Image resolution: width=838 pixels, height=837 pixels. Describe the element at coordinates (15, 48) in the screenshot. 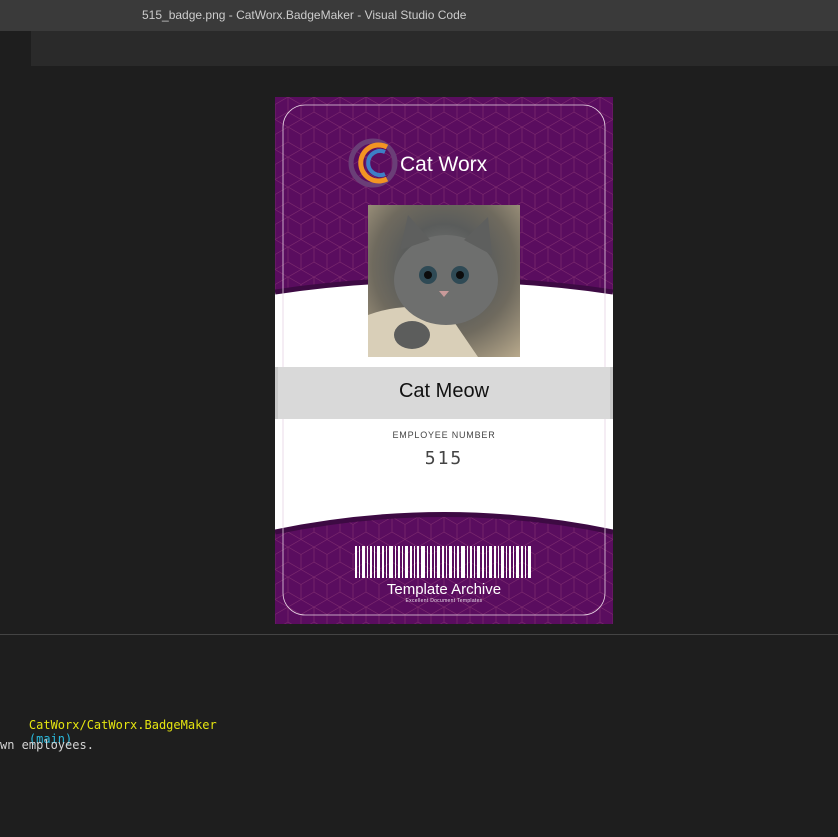

I see `editor-tab` at that location.